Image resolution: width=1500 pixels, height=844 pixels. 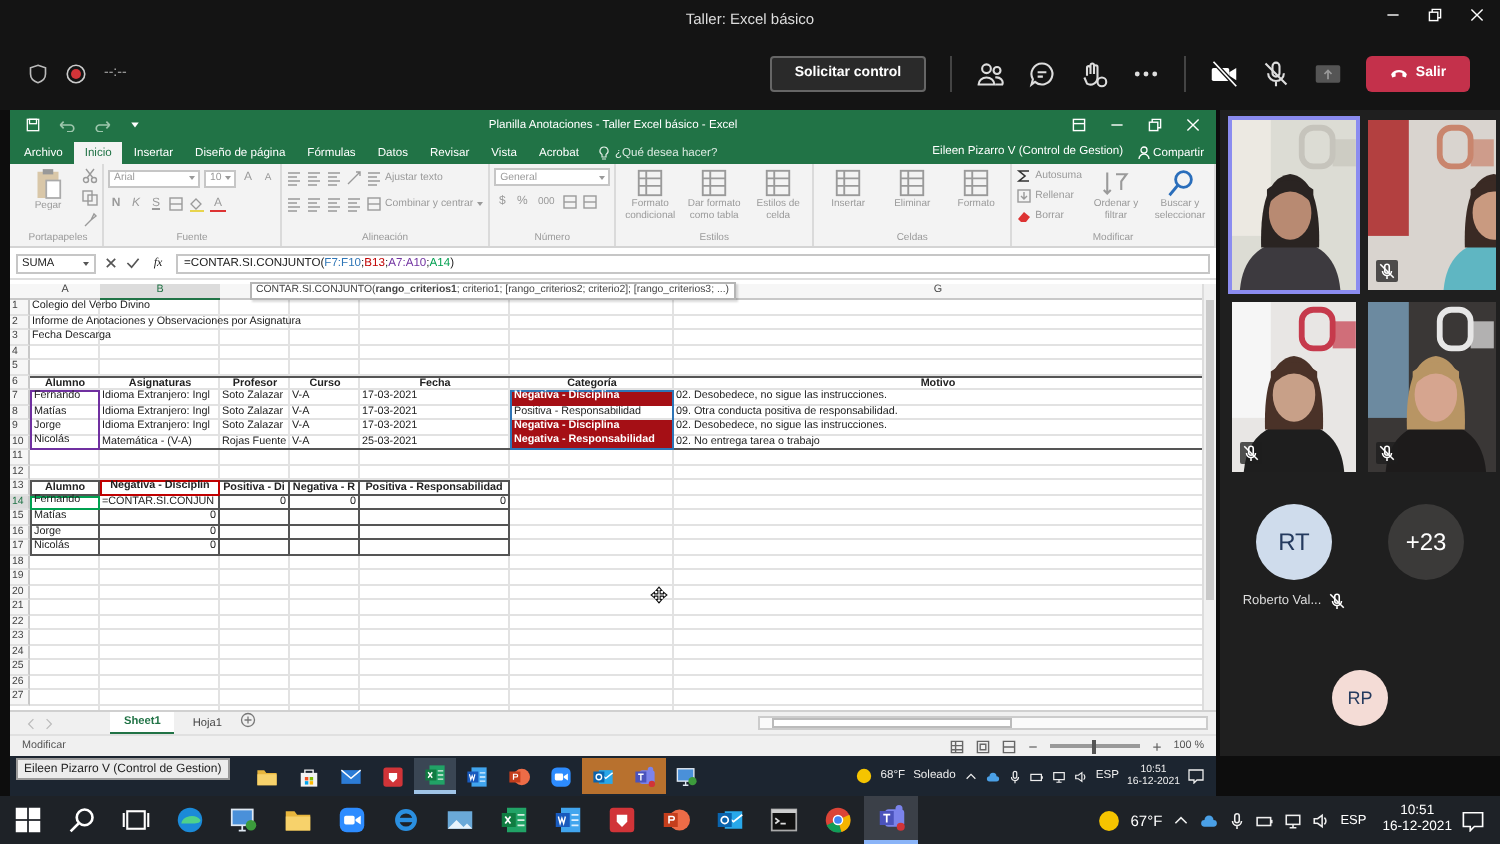 I want to click on start-icon, so click(x=27, y=820).